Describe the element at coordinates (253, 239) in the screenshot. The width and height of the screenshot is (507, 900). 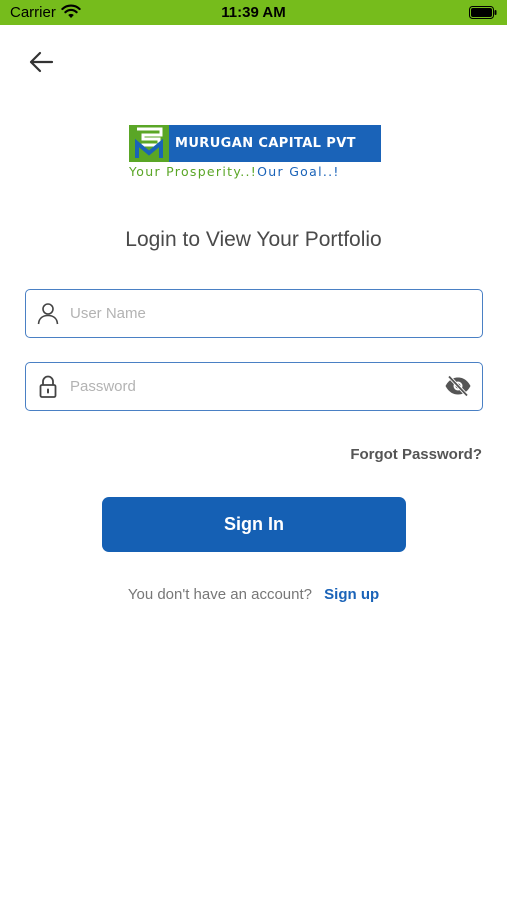
I see `page-title: Login to View Your Portfolio` at that location.